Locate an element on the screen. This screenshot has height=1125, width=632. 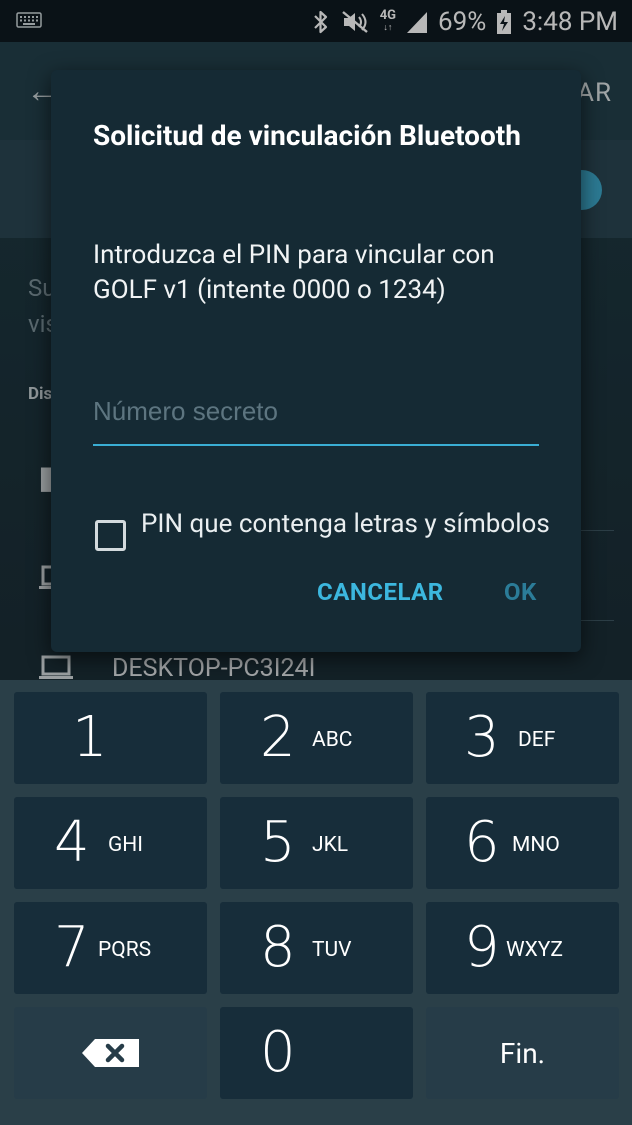
cancel-button: CANCELAR is located at coordinates (380, 592).